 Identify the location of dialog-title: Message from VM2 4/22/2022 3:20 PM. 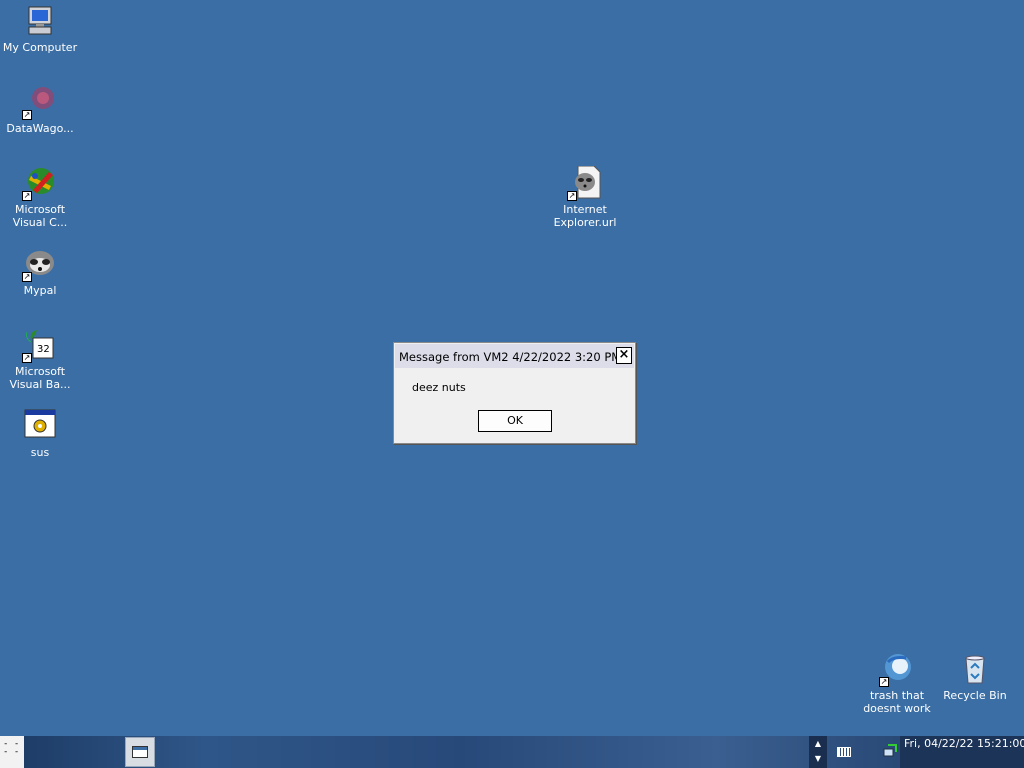
(510, 357).